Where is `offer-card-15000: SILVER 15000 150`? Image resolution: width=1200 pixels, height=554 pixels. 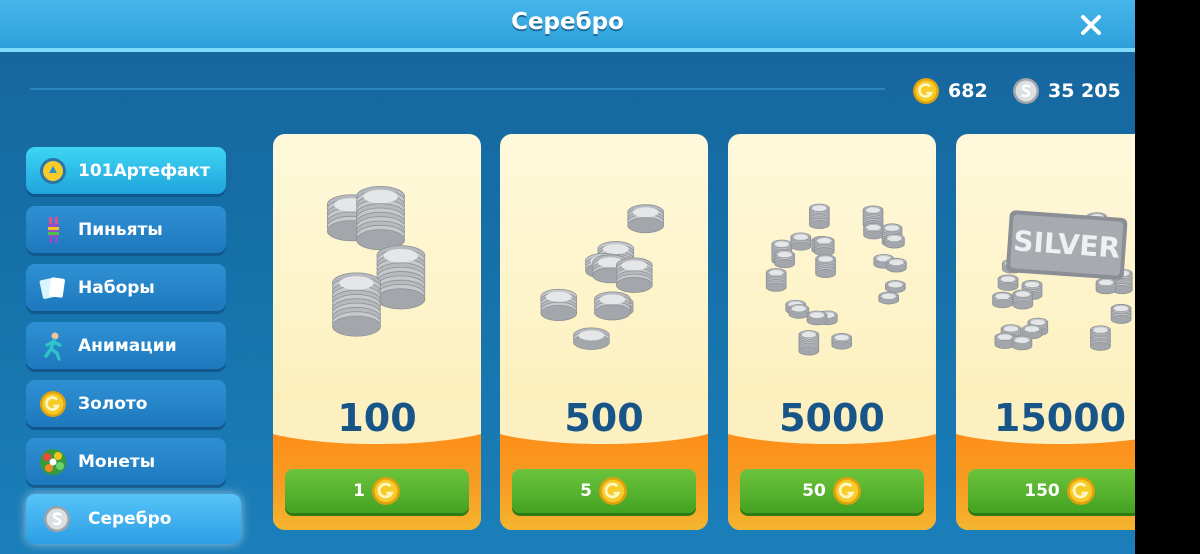
offer-card-15000: SILVER 15000 150 is located at coordinates (1045, 332).